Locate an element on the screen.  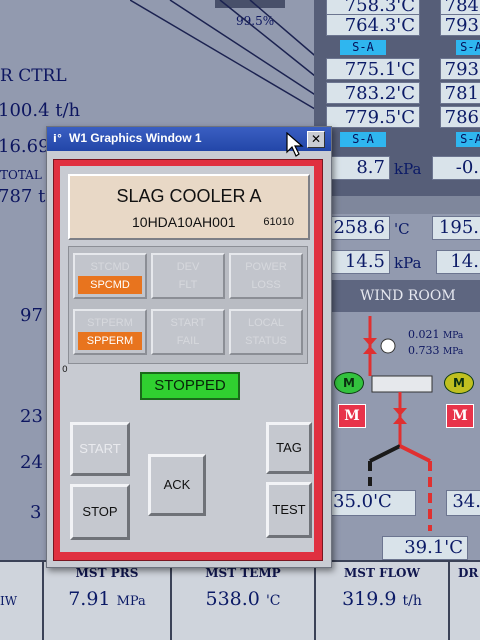
motor-badge-right: M is located at coordinates (460, 416).